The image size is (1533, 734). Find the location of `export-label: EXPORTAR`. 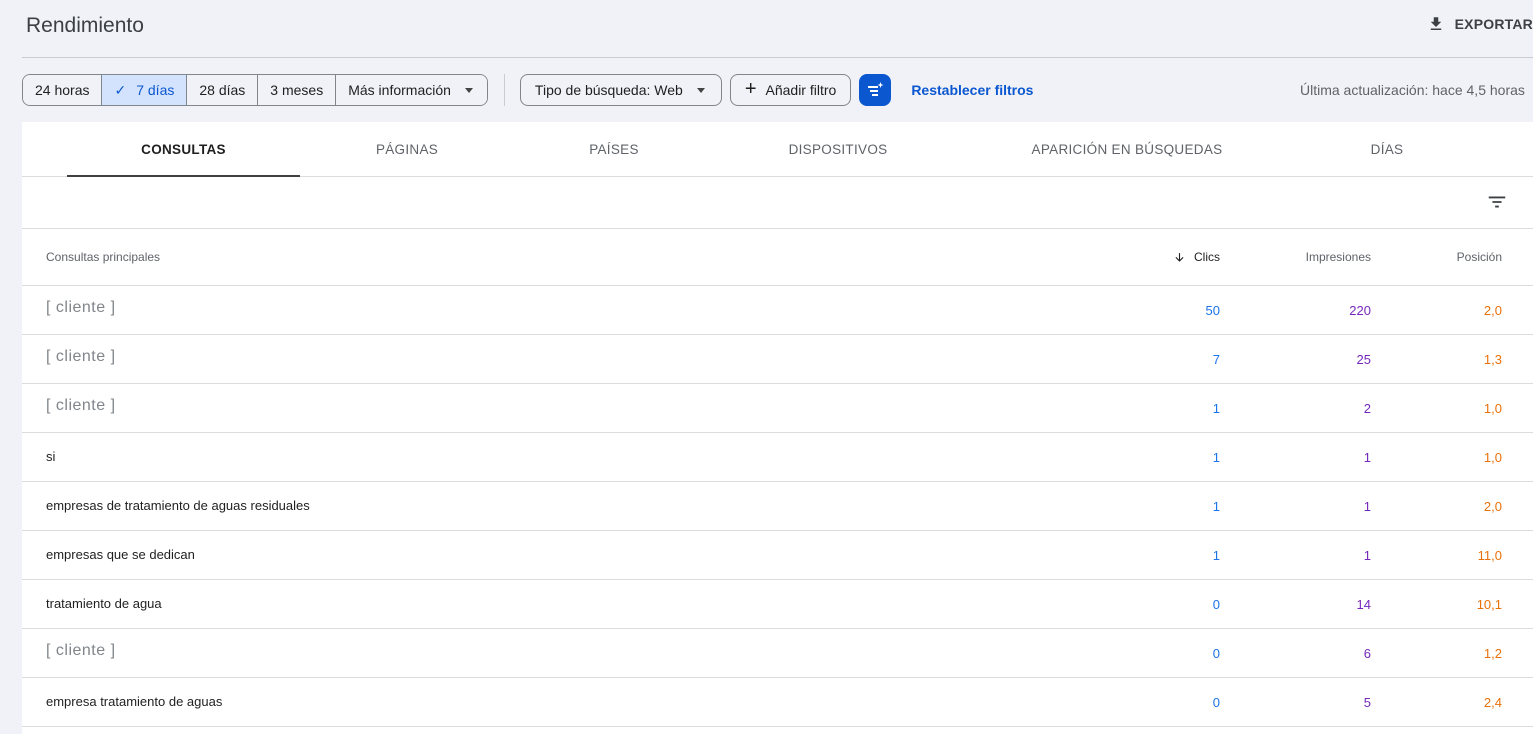

export-label: EXPORTAR is located at coordinates (1493, 24).